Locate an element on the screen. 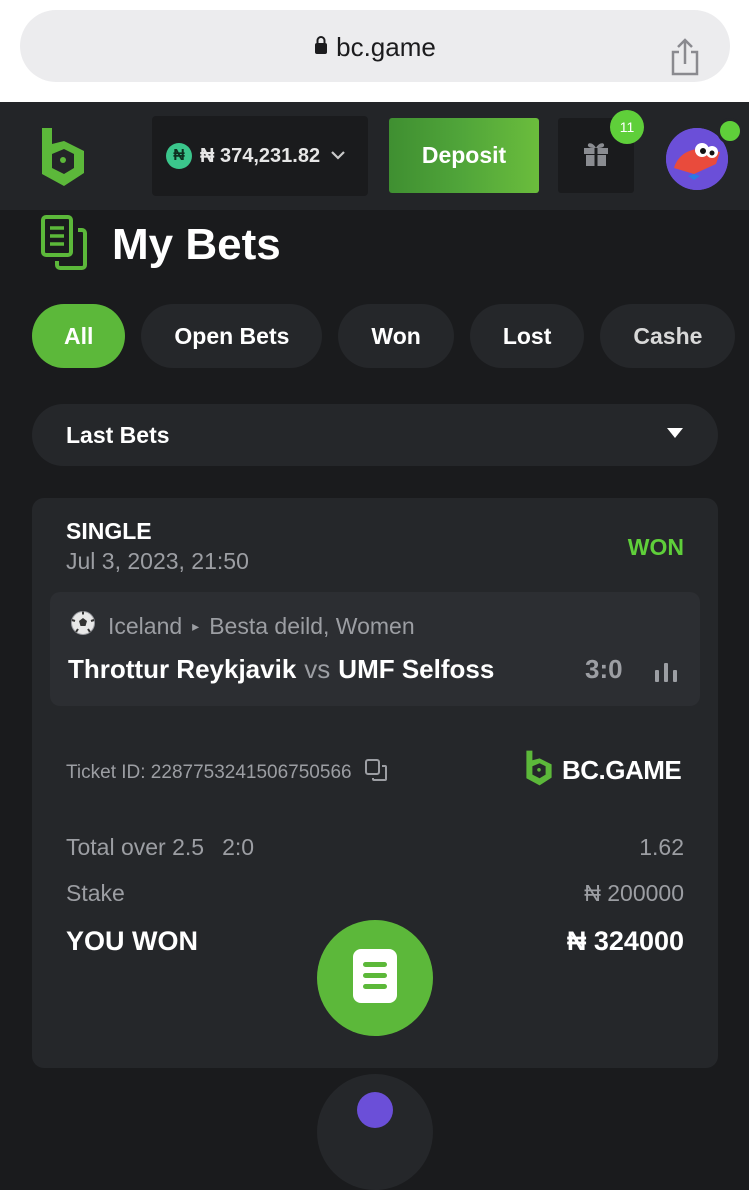 The height and width of the screenshot is (1190, 749). balance-amount: ₦ 374,231.82 is located at coordinates (260, 155).